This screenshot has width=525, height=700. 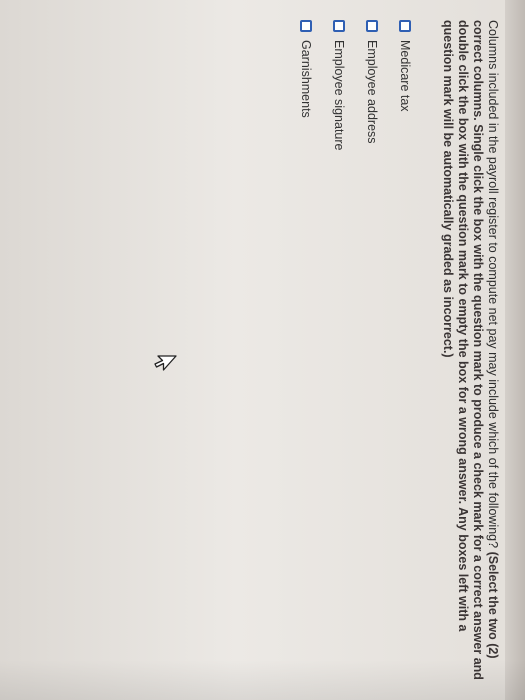 What do you see at coordinates (405, 76) in the screenshot?
I see `option-label: Medicare tax` at bounding box center [405, 76].